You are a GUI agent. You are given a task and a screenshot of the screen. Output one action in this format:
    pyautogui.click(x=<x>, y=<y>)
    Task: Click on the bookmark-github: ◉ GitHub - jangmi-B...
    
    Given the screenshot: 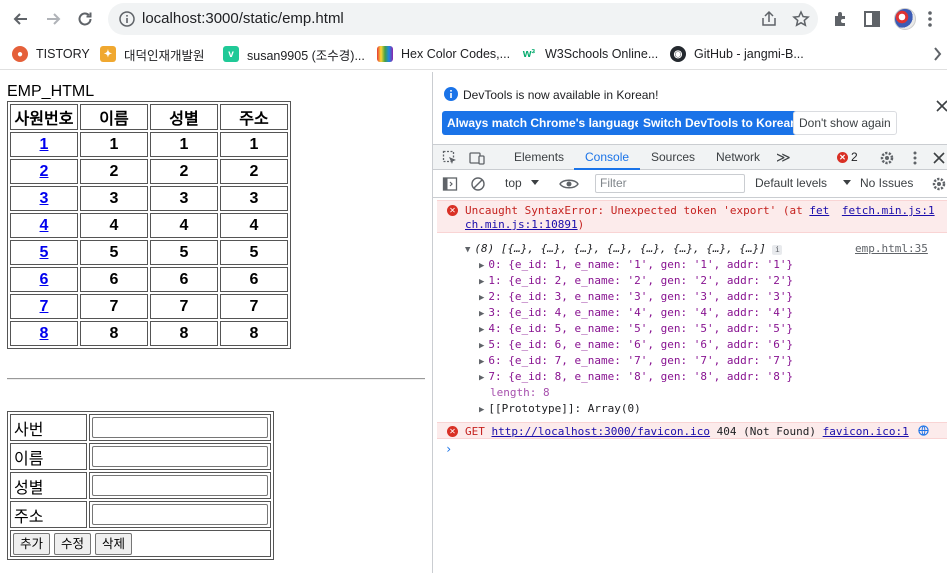 What is the action you would take?
    pyautogui.click(x=737, y=54)
    